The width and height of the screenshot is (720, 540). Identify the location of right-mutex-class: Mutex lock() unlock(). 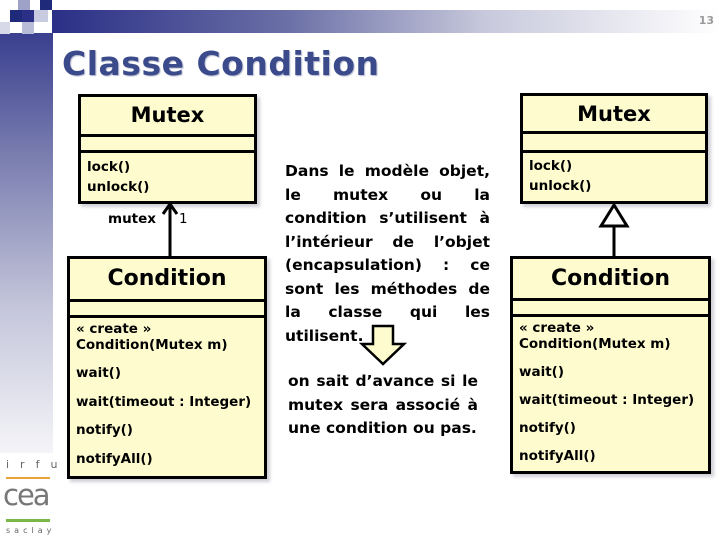
(614, 148).